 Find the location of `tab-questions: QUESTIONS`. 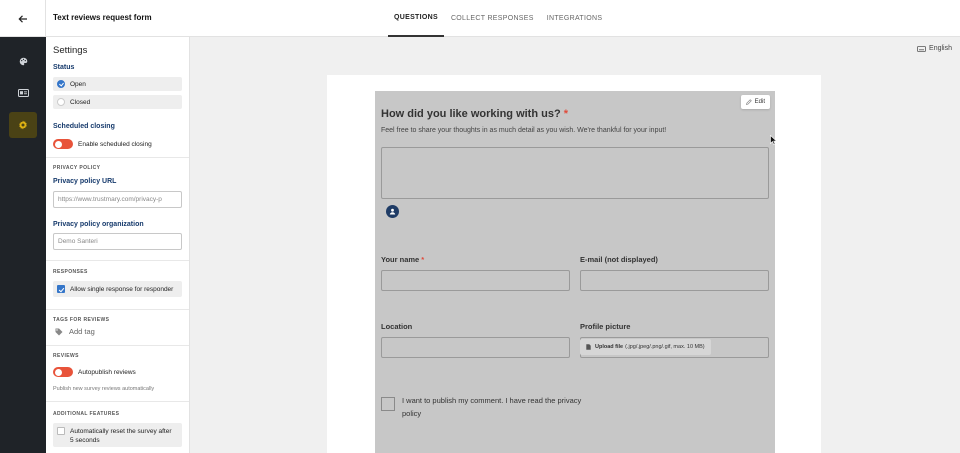

tab-questions: QUESTIONS is located at coordinates (416, 18).